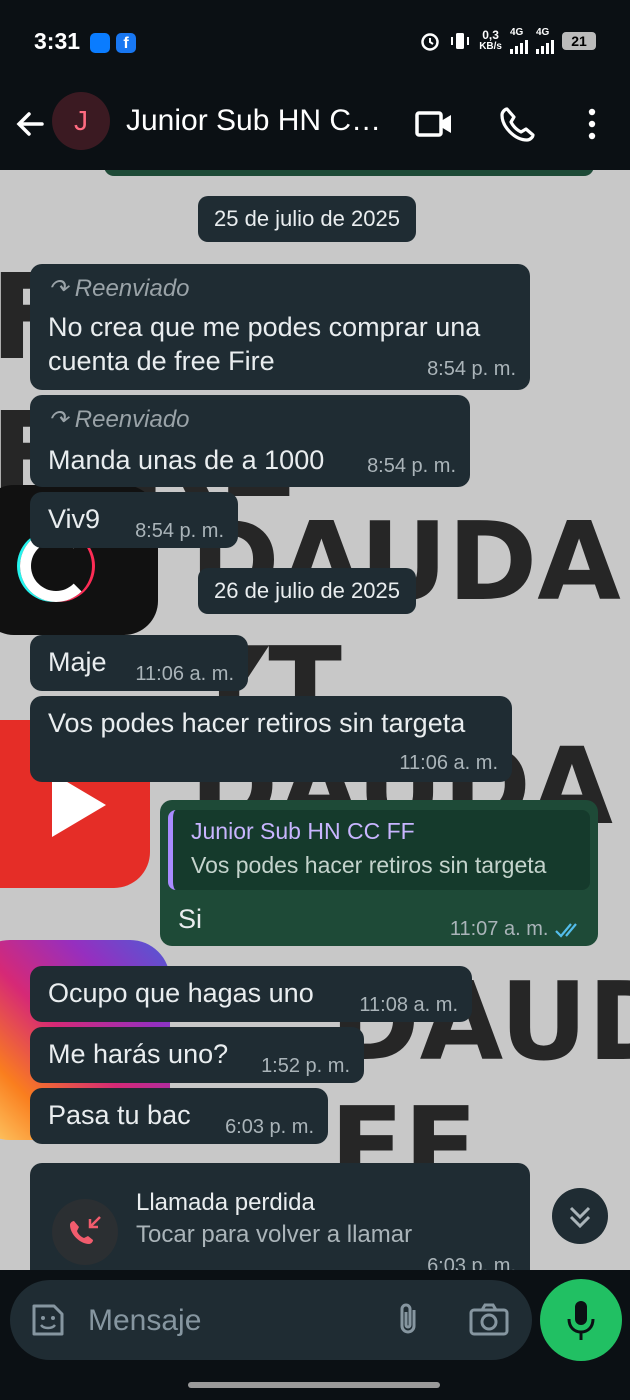  What do you see at coordinates (57, 41) in the screenshot?
I see `status-time: 3:31` at bounding box center [57, 41].